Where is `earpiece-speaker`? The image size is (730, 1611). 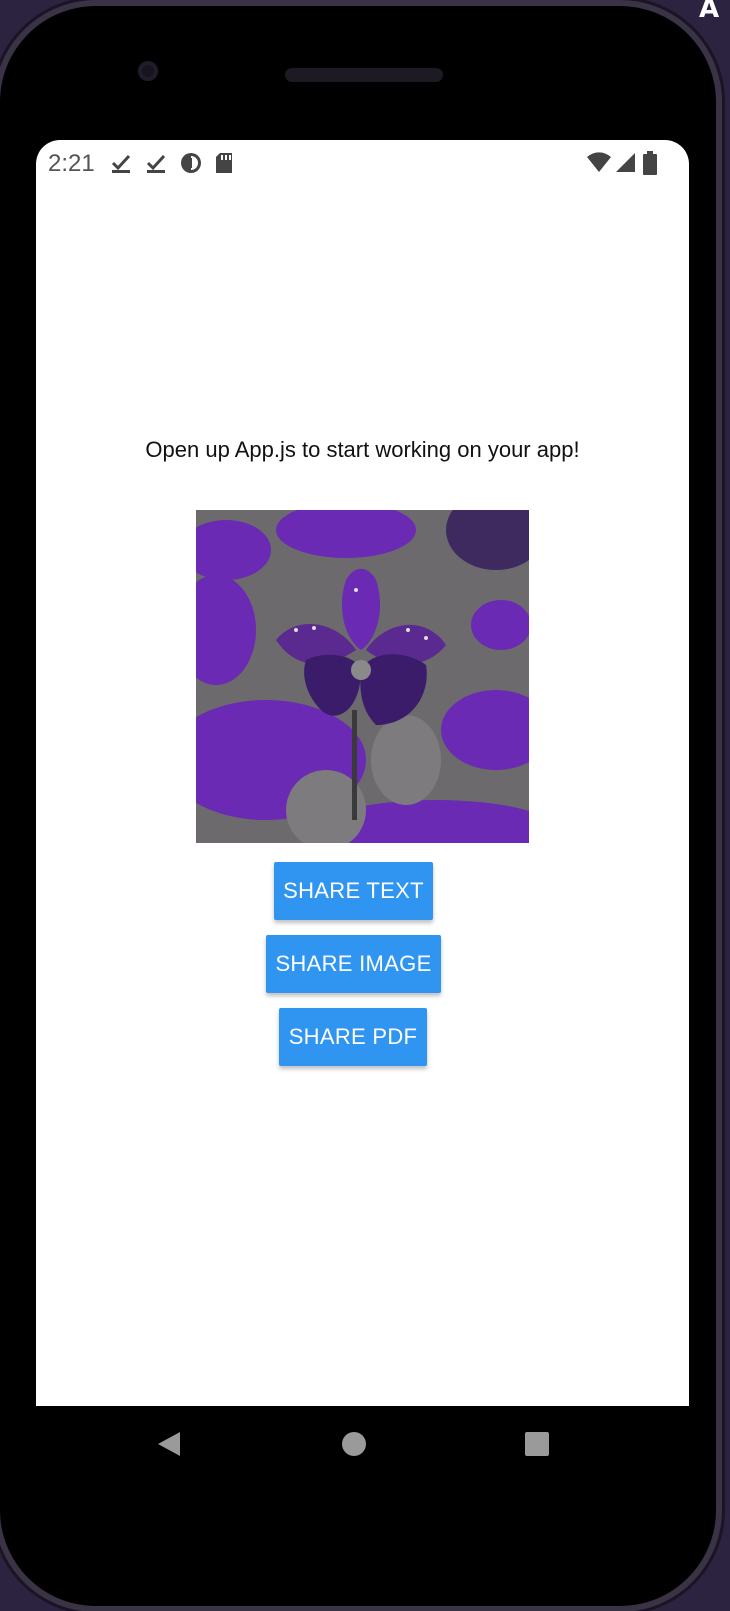
earpiece-speaker is located at coordinates (364, 75).